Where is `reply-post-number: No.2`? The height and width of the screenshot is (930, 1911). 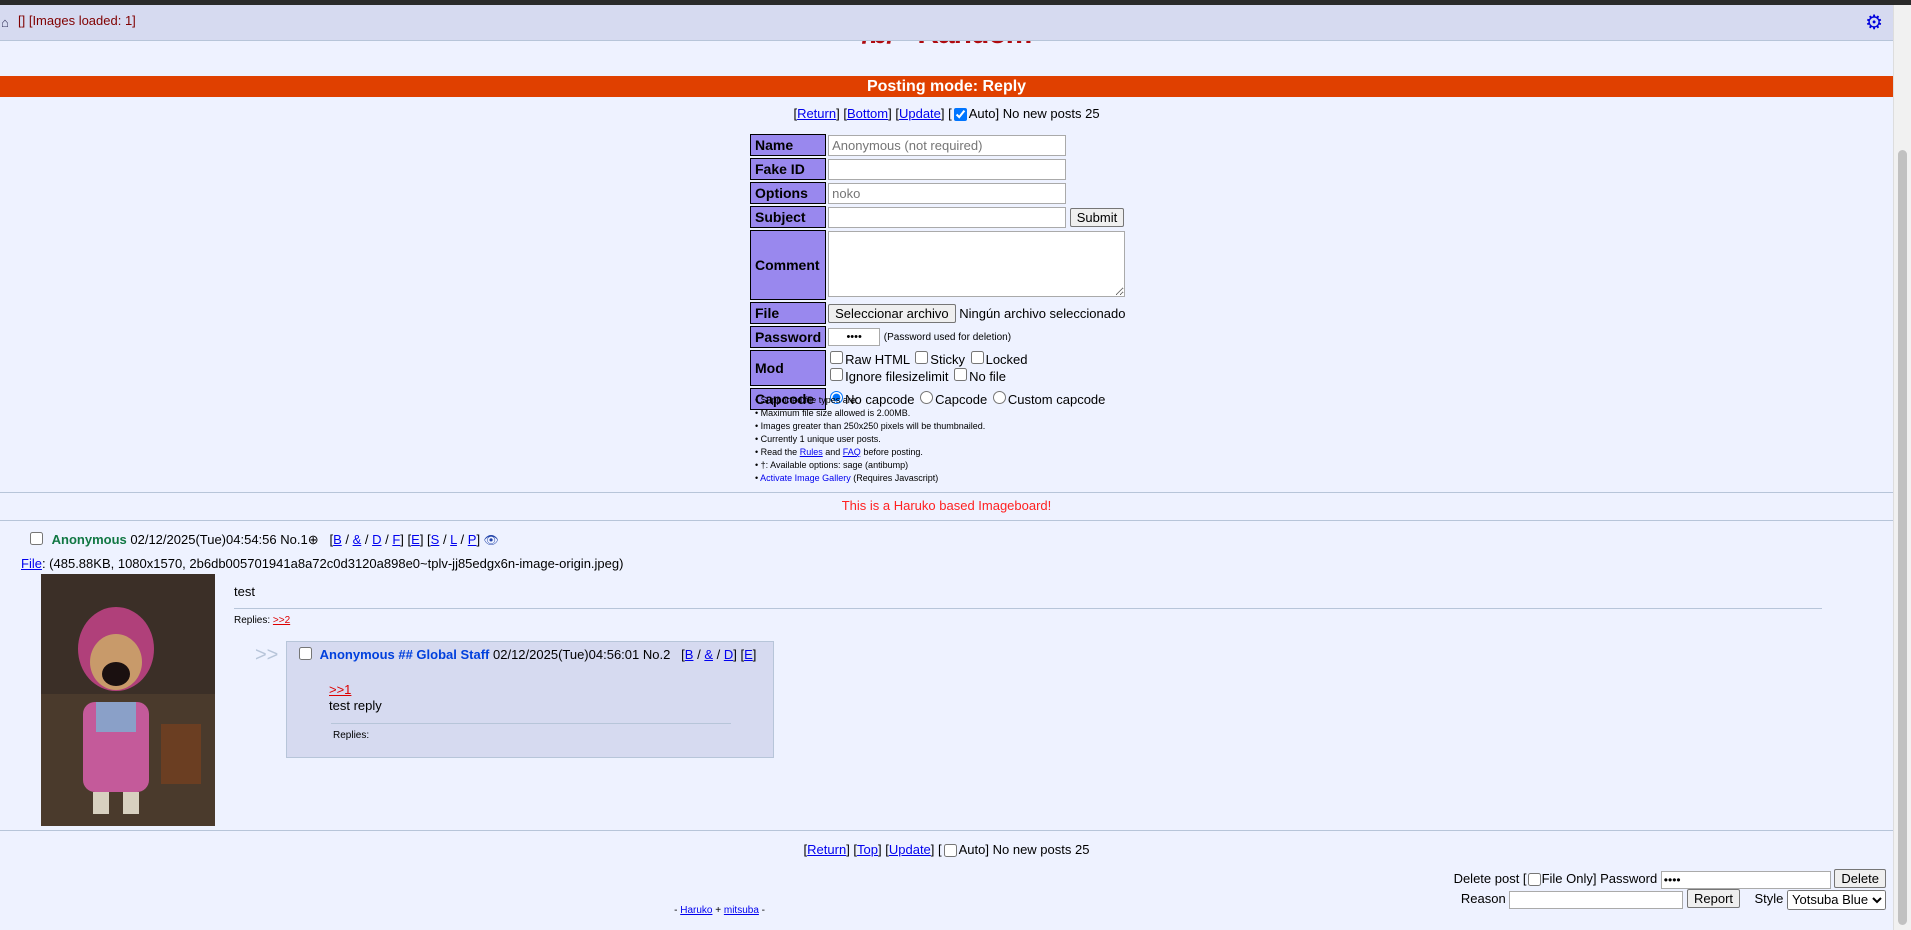 reply-post-number: No.2 is located at coordinates (656, 654).